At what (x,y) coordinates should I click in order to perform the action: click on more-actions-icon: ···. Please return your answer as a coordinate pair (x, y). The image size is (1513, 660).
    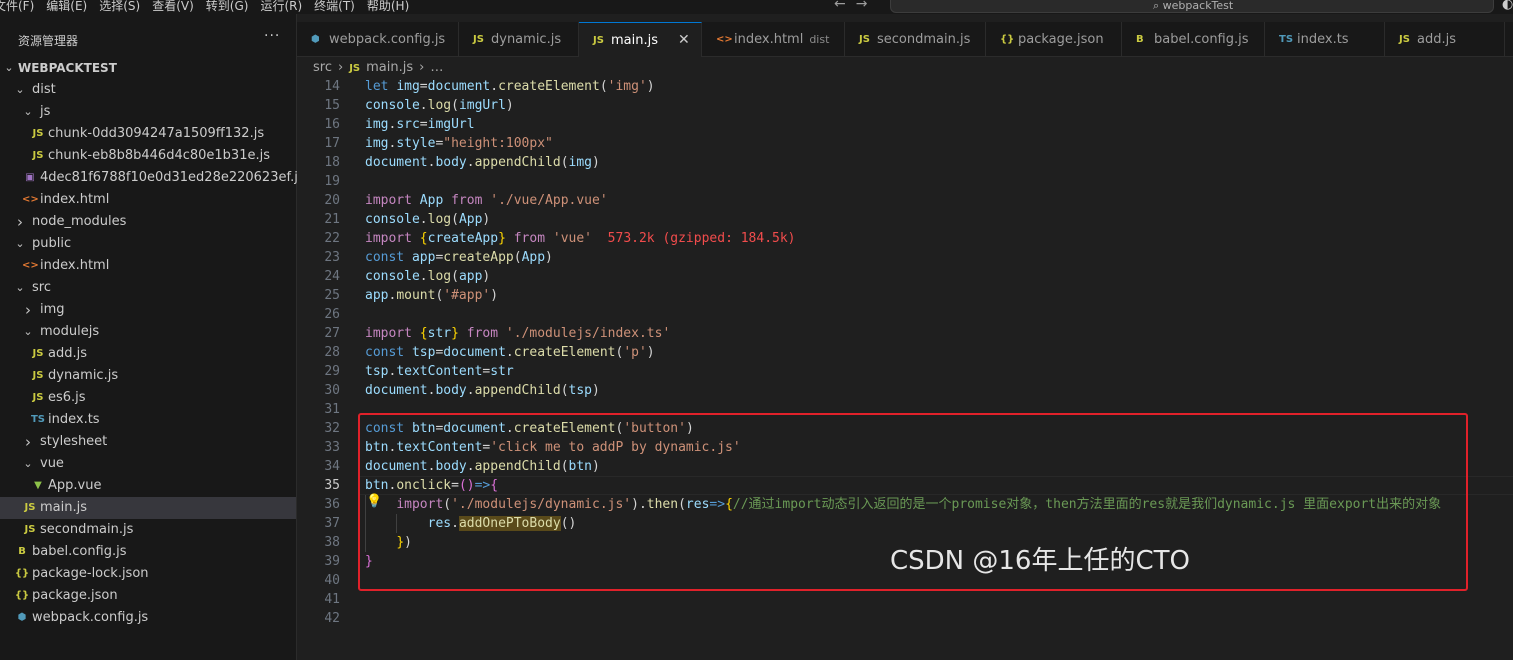
    Looking at the image, I should click on (272, 36).